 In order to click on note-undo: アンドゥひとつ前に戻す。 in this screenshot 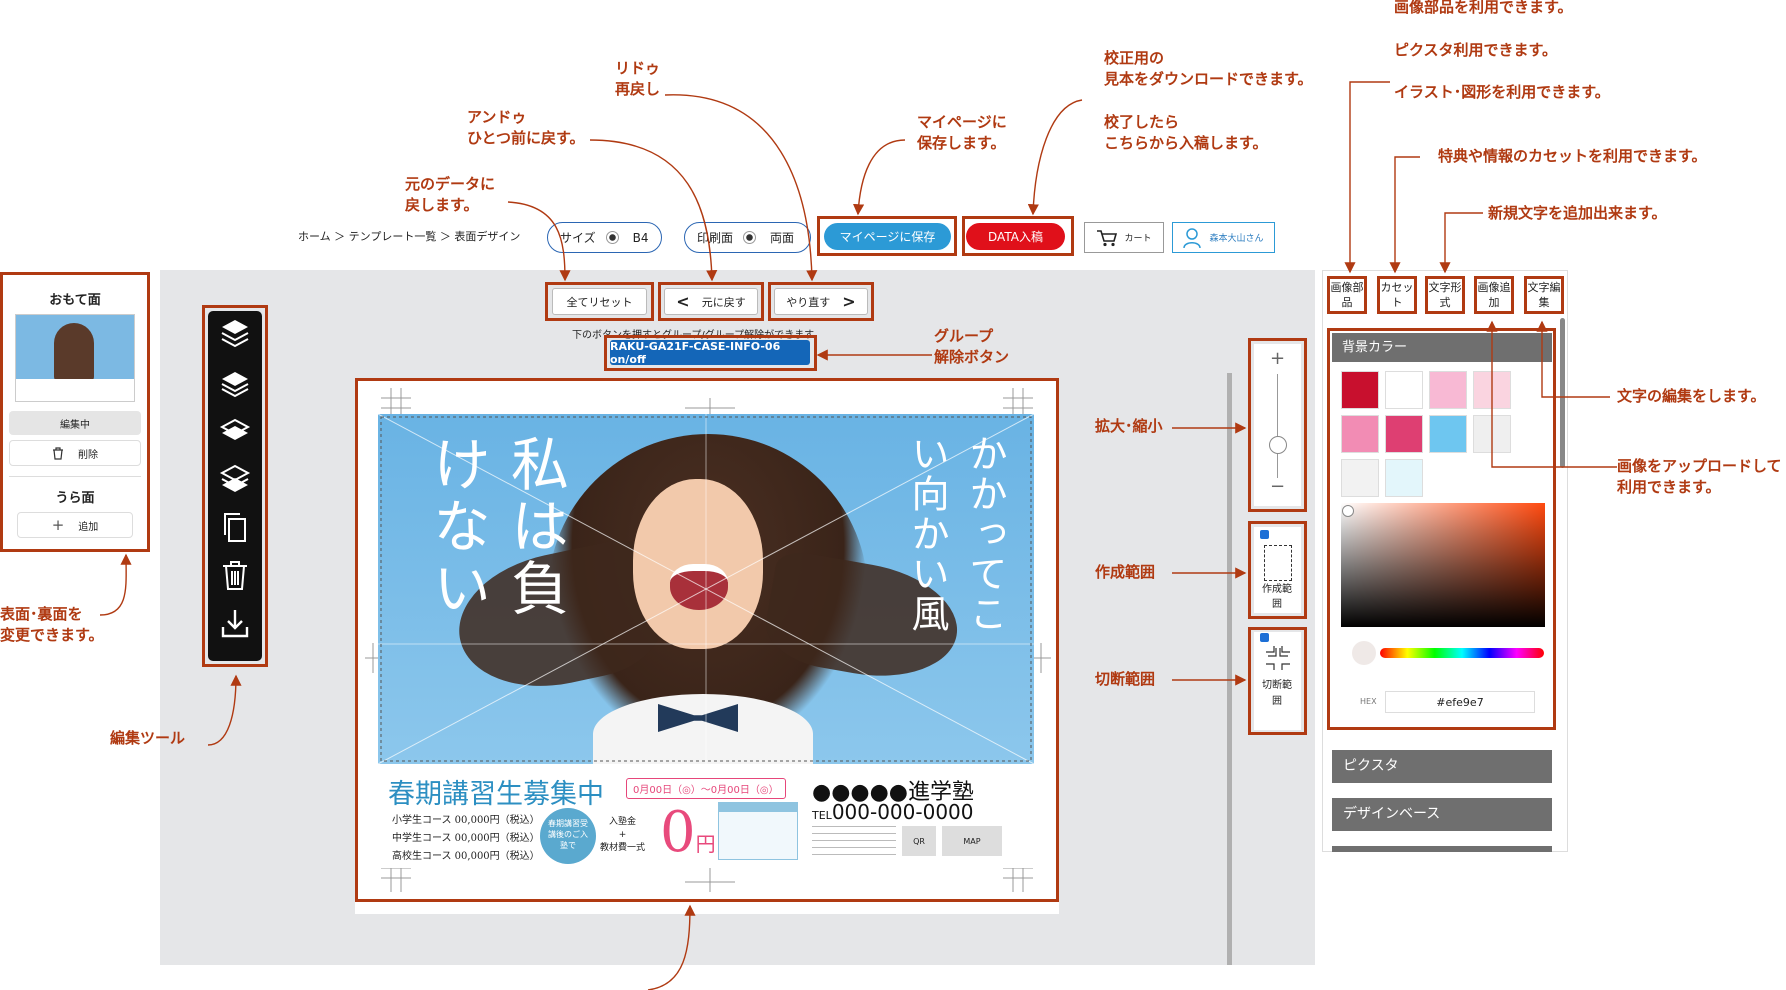, I will do `click(525, 128)`.